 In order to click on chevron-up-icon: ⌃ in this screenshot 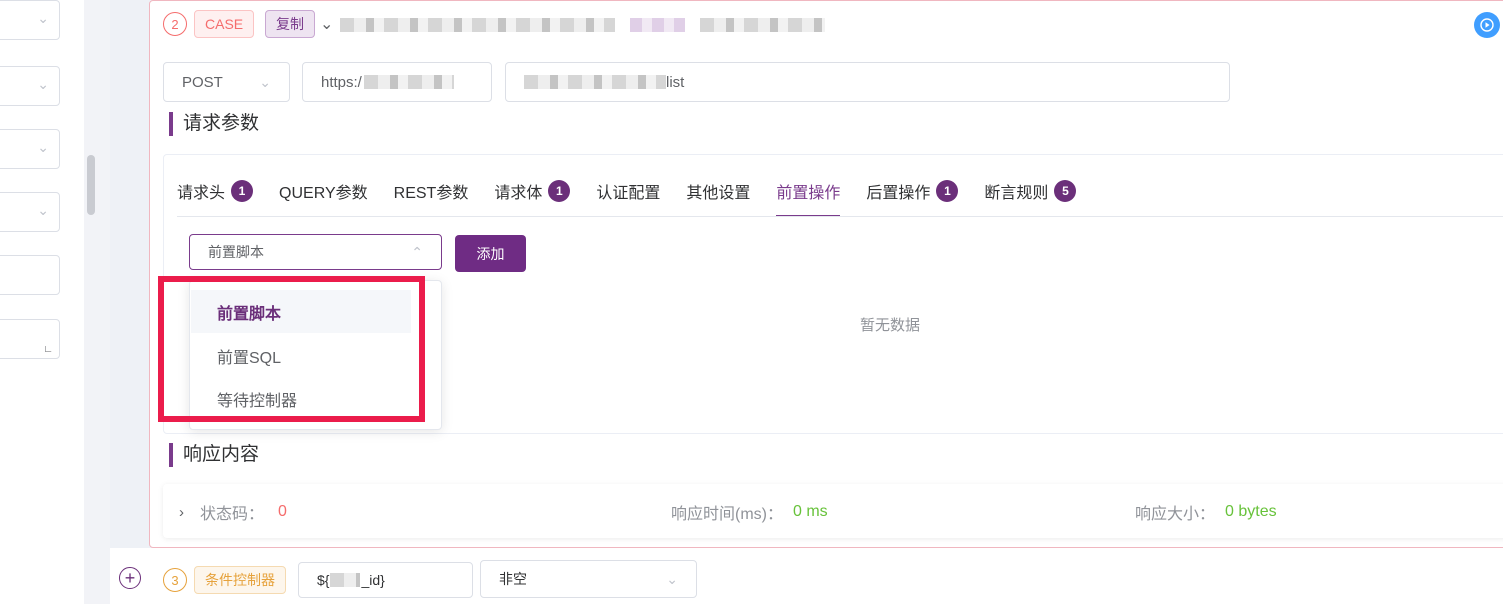, I will do `click(417, 251)`.